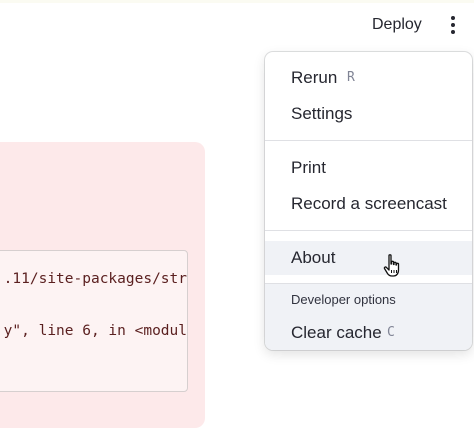 The height and width of the screenshot is (441, 474). I want to click on menu-item-about: About, so click(368, 258).